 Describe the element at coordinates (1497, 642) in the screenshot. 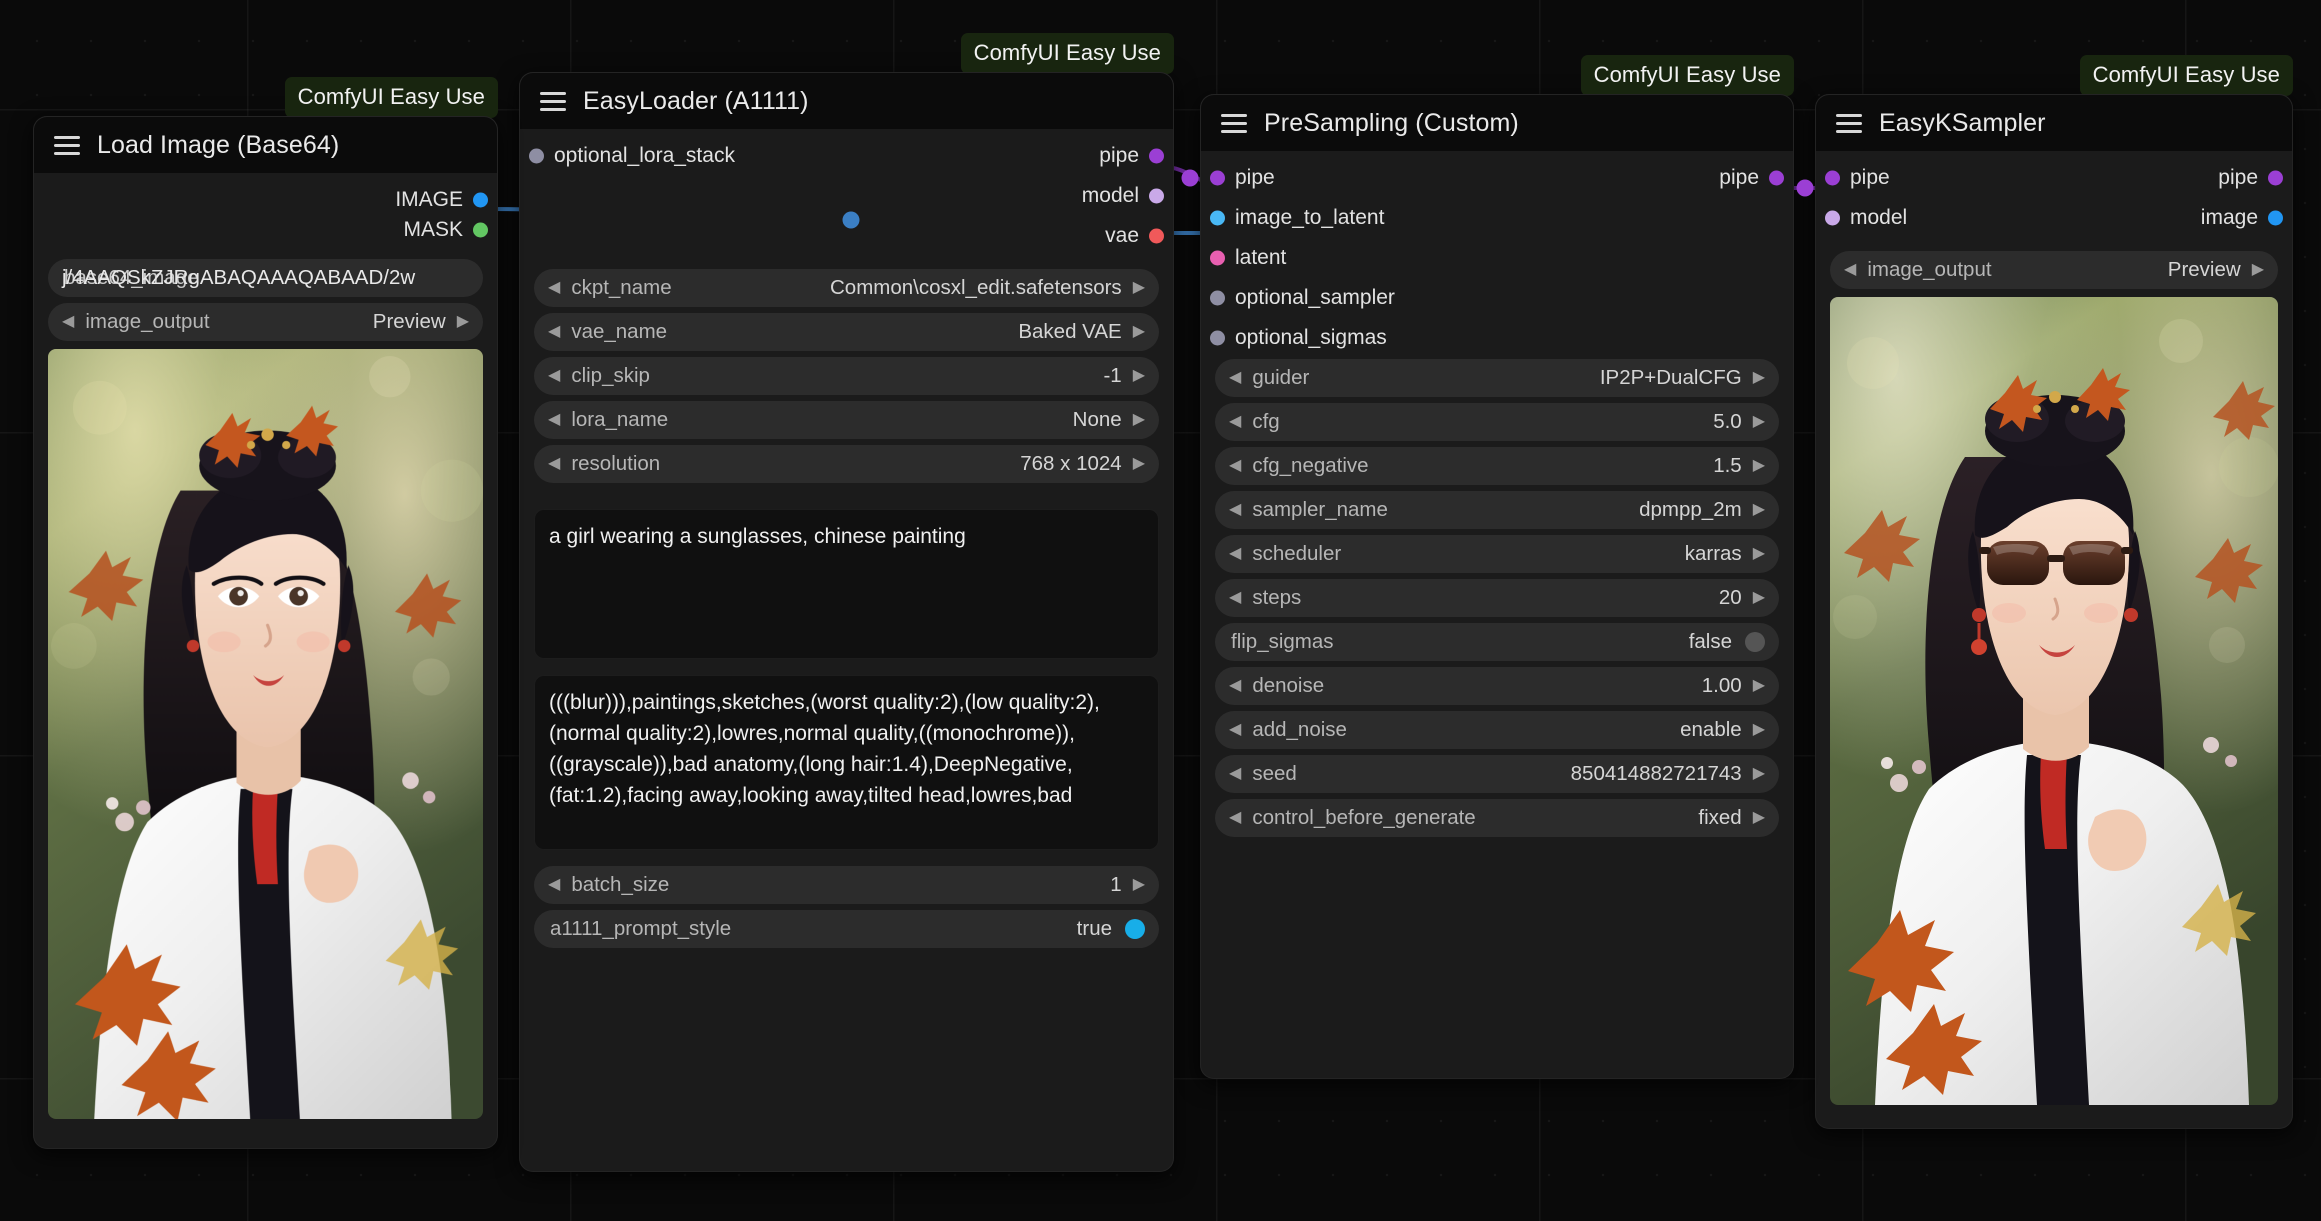

I see `flip-sigmas-widget: flip_sigmas false` at that location.